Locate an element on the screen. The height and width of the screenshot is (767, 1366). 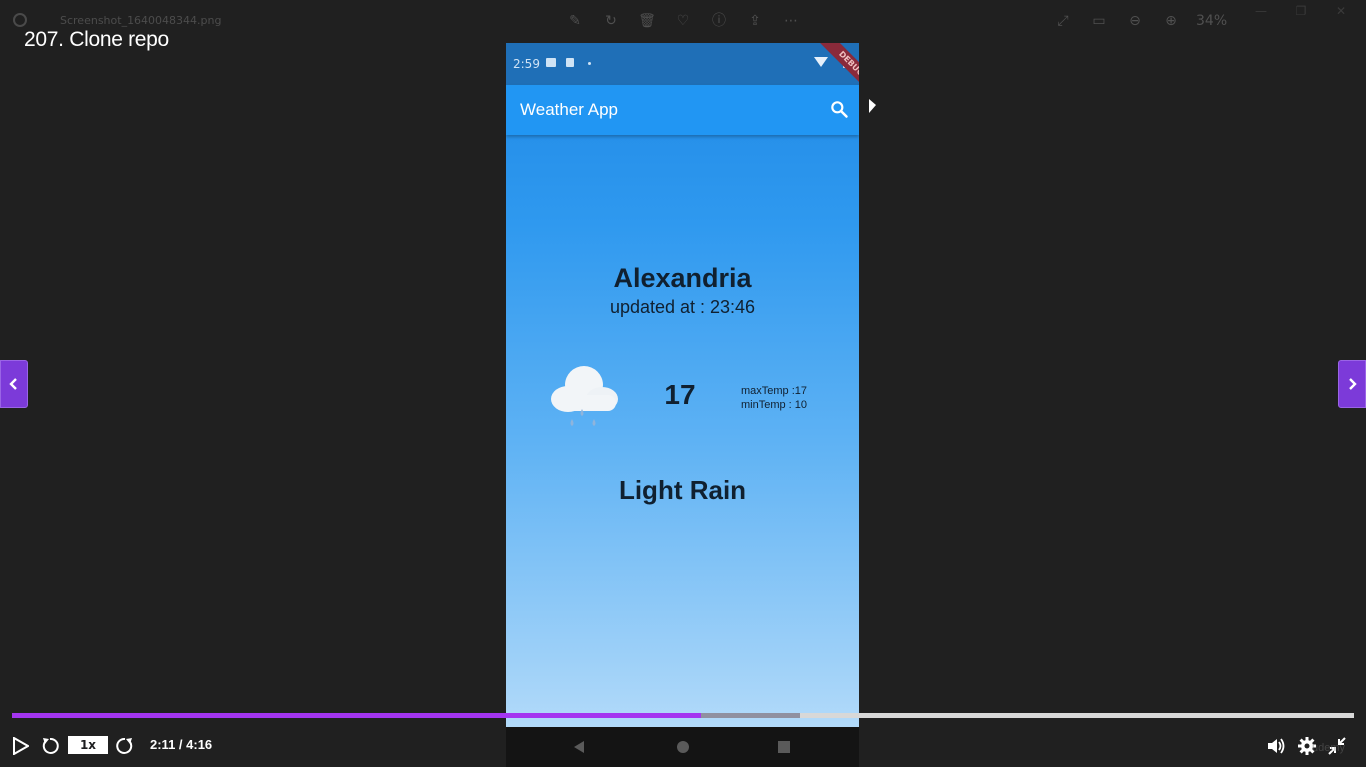
expand-icon: ⤢ is located at coordinates (1063, 21).